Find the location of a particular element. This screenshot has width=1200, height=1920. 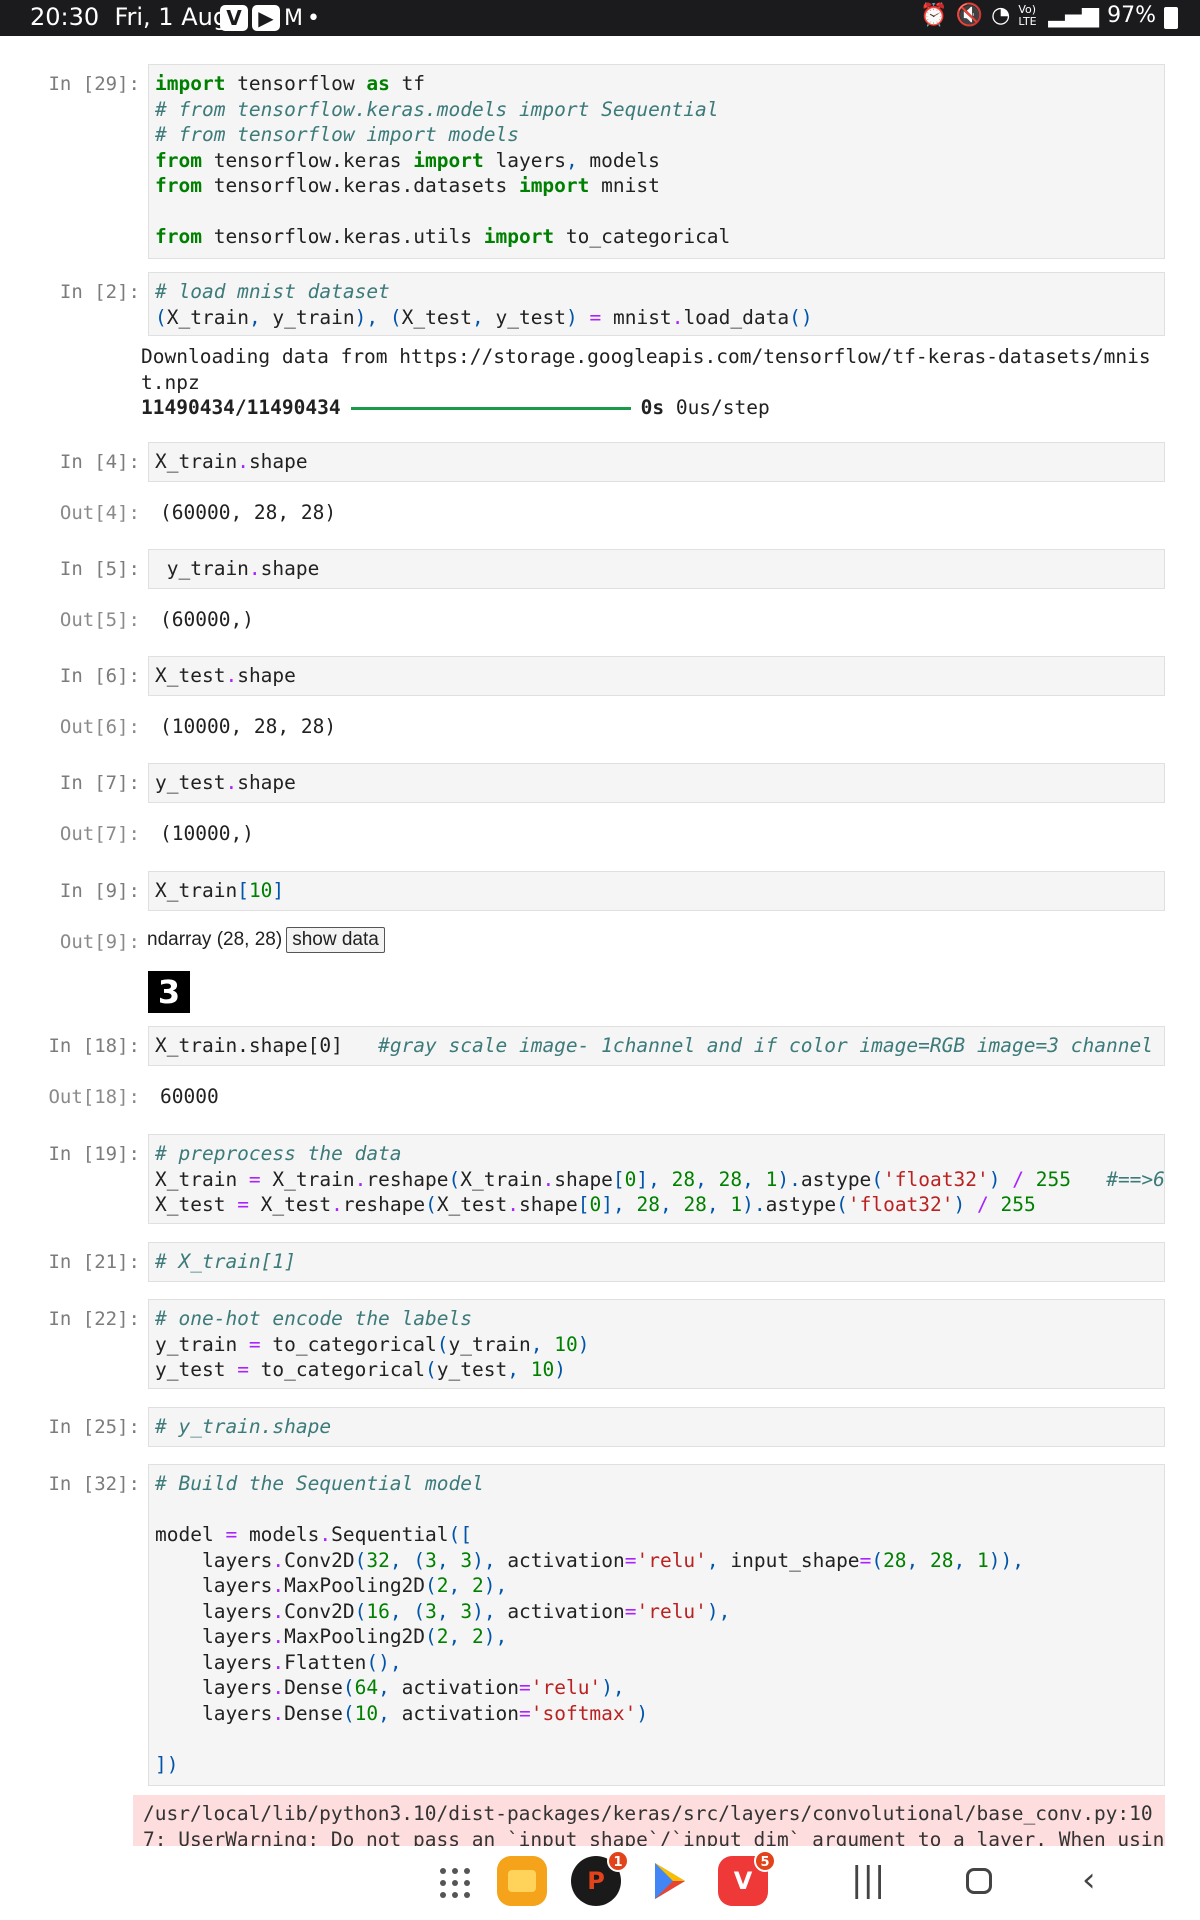

status-time: 20:30 Fri, 1 Aug is located at coordinates (129, 17).